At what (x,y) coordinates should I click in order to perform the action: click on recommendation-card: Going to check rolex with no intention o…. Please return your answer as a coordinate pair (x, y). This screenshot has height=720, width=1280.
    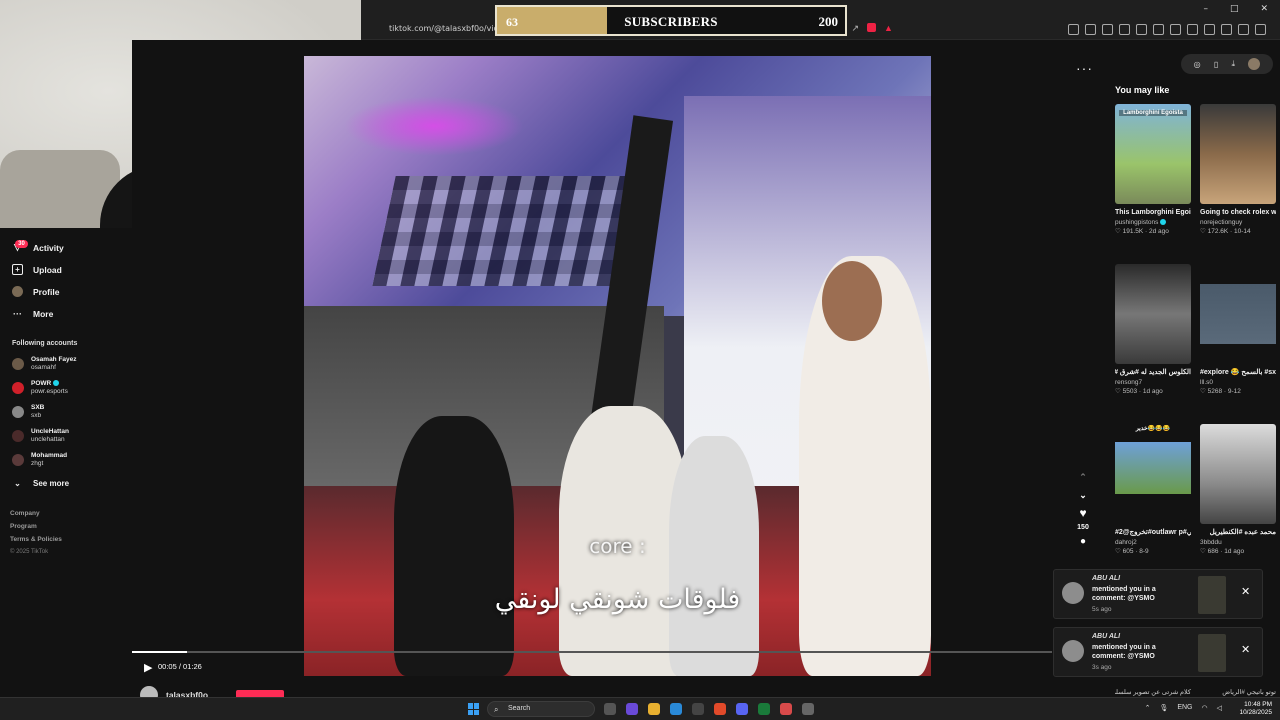
    Looking at the image, I should click on (1238, 169).